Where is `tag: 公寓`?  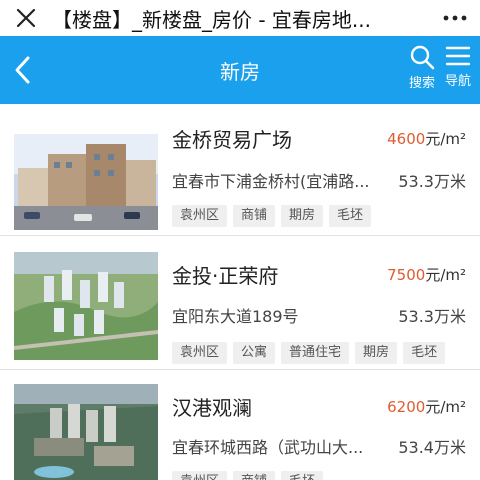
tag: 公寓 is located at coordinates (254, 353).